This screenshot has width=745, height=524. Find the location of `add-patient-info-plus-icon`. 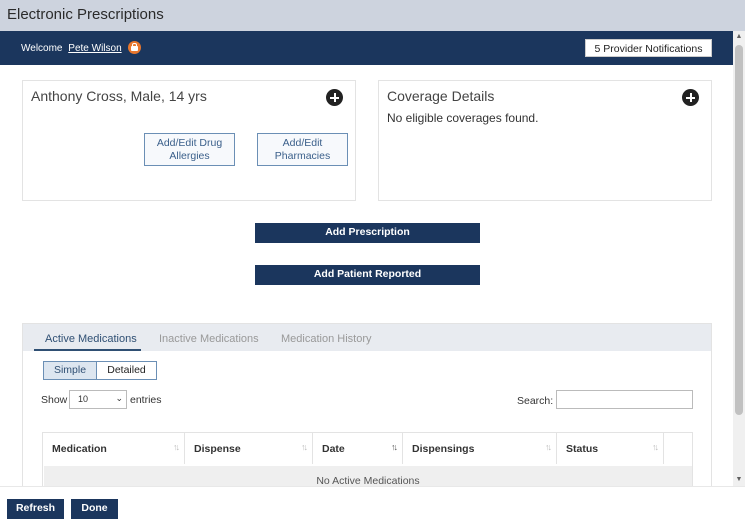

add-patient-info-plus-icon is located at coordinates (334, 97).